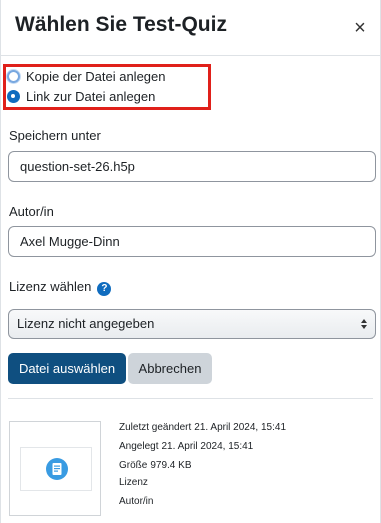 The image size is (381, 523). I want to click on license-label-row: Lizenz wählen?, so click(60, 287).